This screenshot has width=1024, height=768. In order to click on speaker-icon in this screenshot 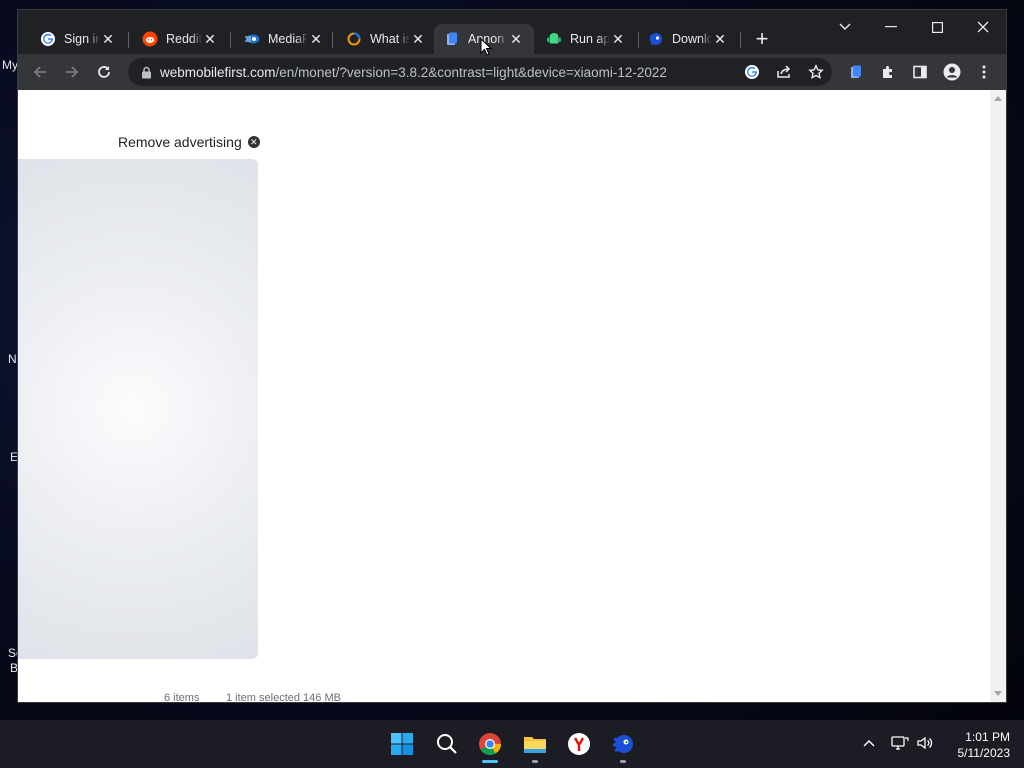, I will do `click(925, 743)`.